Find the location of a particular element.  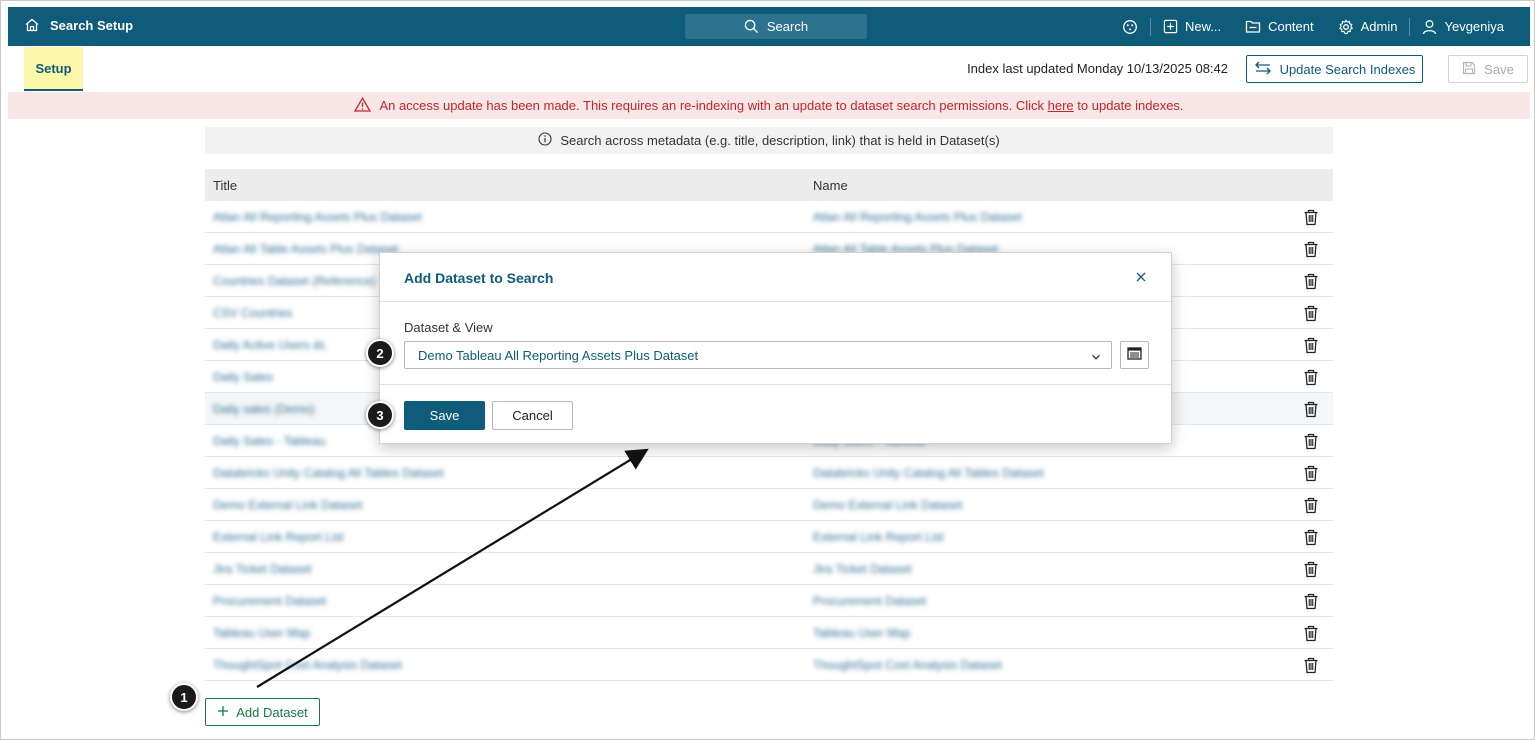

row-title-link: Atlan All Reporting Assets Plus Dataset is located at coordinates (317, 217).